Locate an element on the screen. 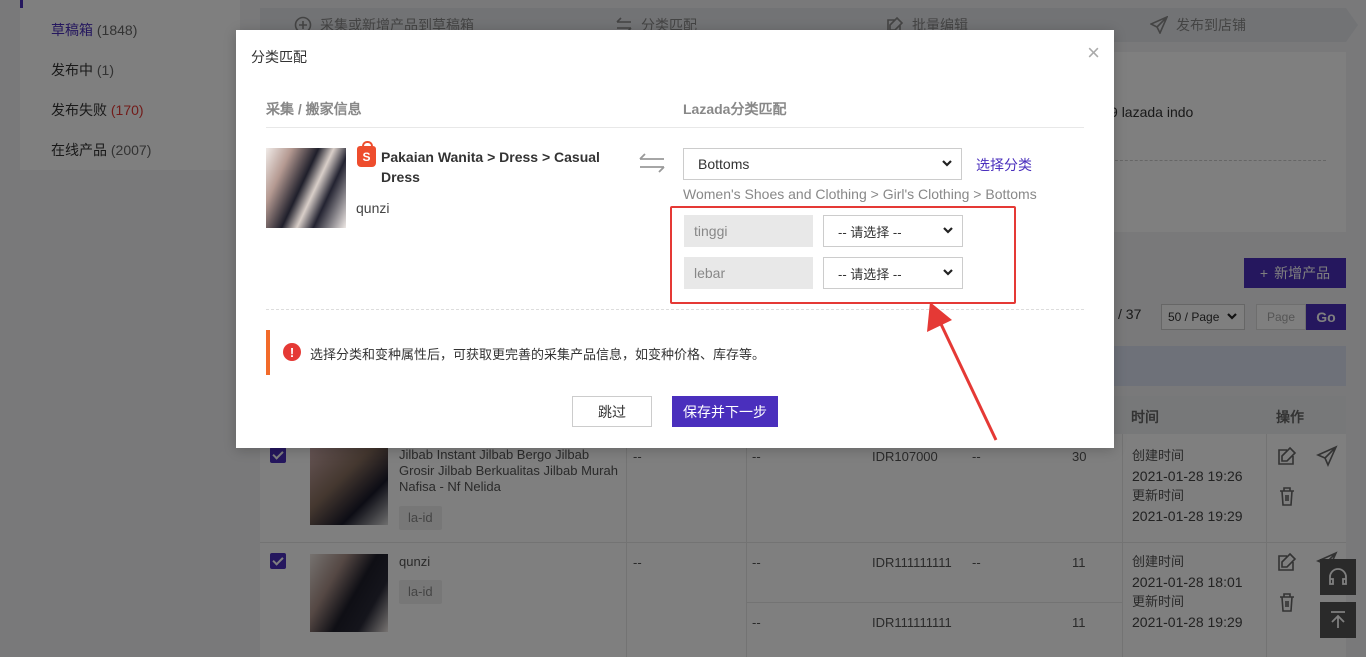 The width and height of the screenshot is (1366, 657). shopee-icon: S is located at coordinates (366, 154).